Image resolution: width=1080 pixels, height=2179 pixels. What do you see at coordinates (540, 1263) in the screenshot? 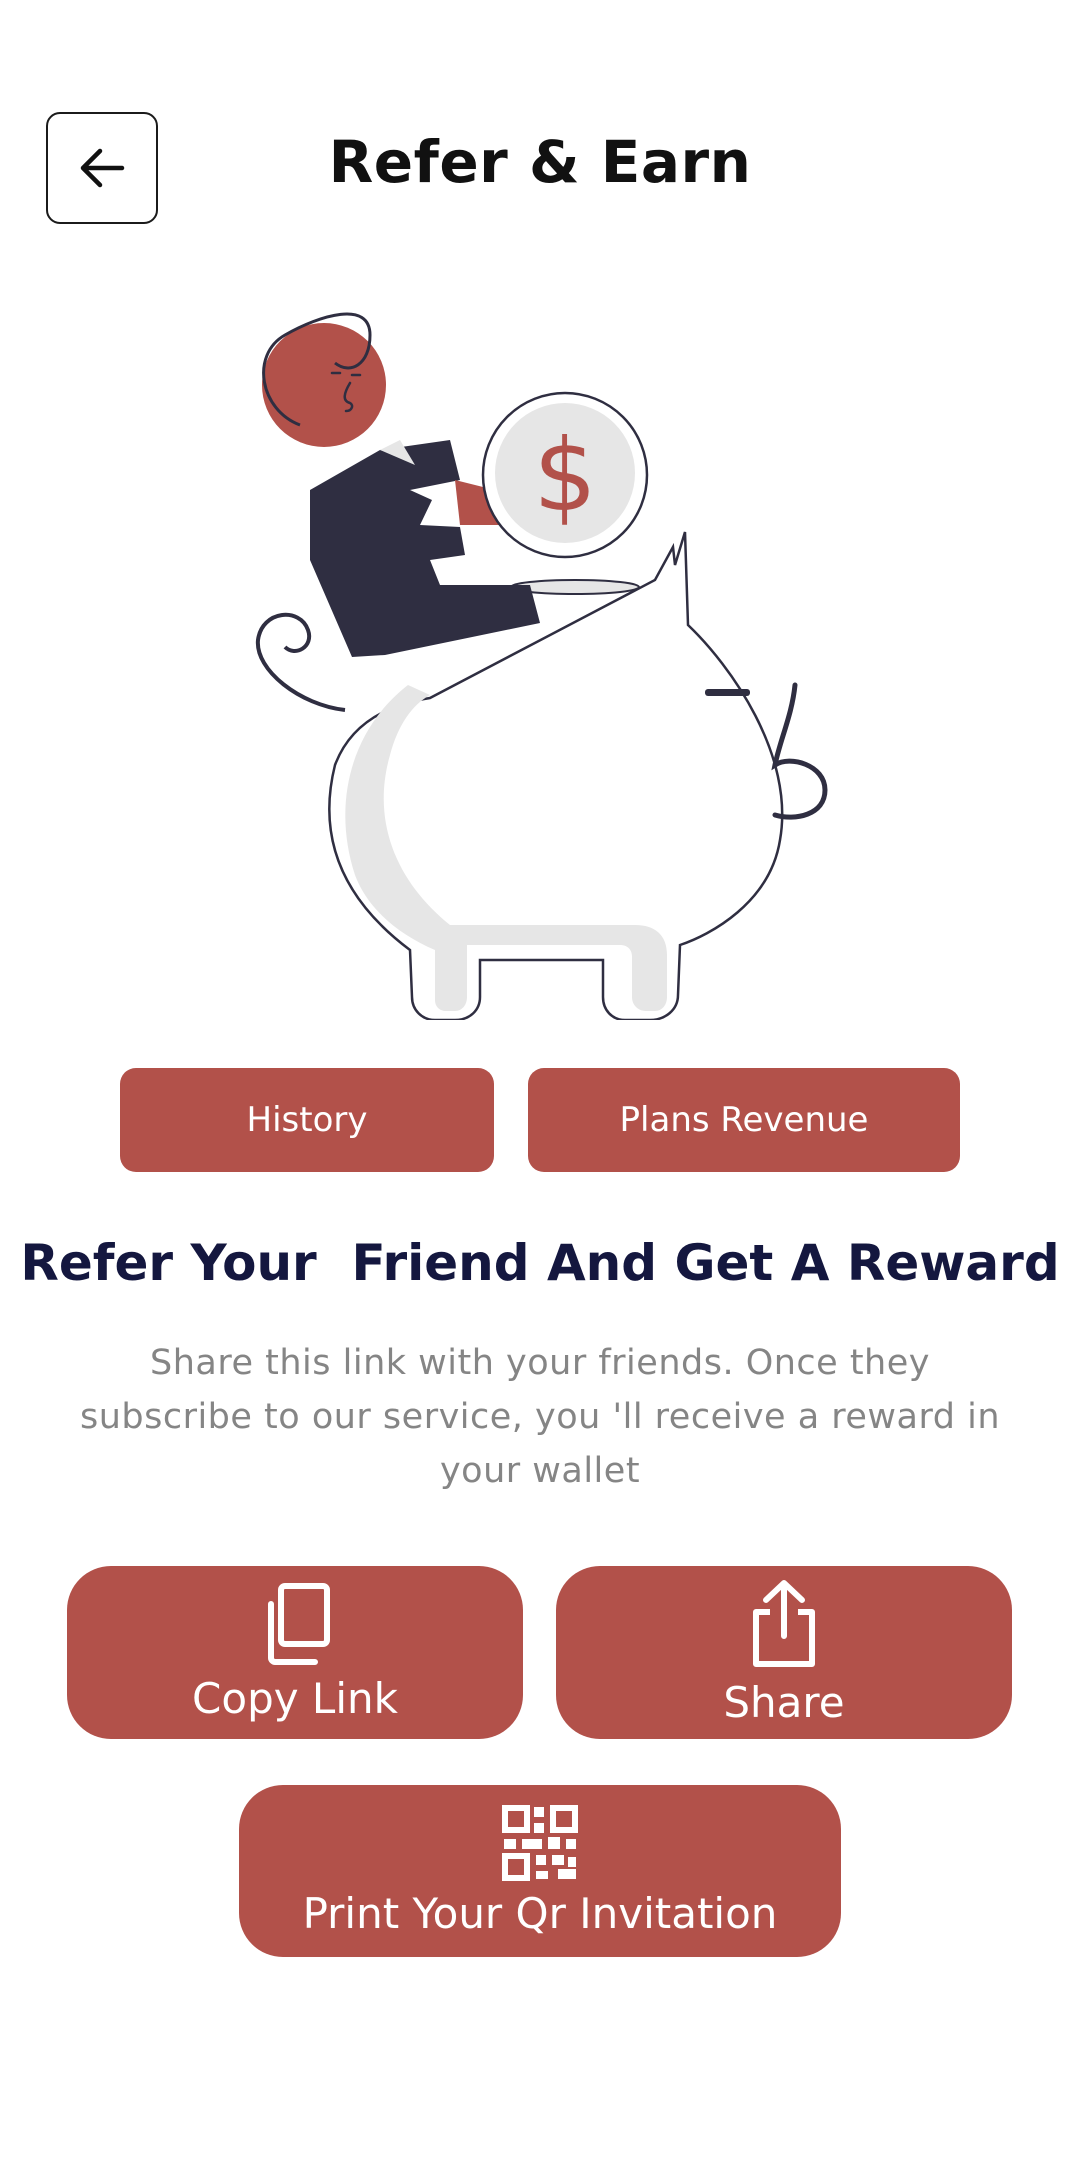
I see `headline: Refer Your Friend And Get A Reward` at bounding box center [540, 1263].